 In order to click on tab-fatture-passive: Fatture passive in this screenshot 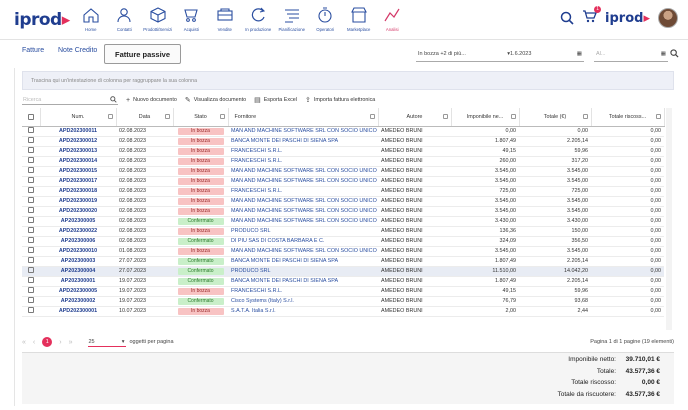, I will do `click(143, 54)`.